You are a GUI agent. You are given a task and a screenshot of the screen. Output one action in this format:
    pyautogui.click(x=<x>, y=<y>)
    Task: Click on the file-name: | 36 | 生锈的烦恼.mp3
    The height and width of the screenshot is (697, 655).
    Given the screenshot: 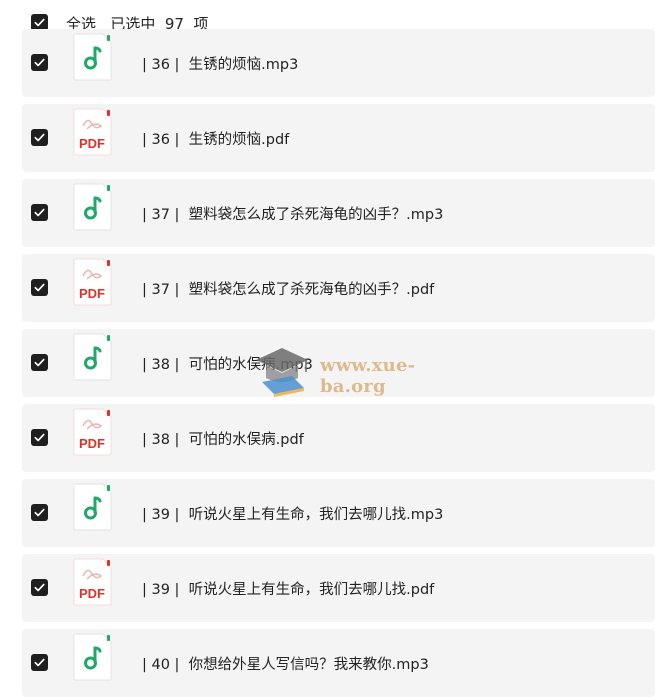 What is the action you would take?
    pyautogui.click(x=220, y=65)
    